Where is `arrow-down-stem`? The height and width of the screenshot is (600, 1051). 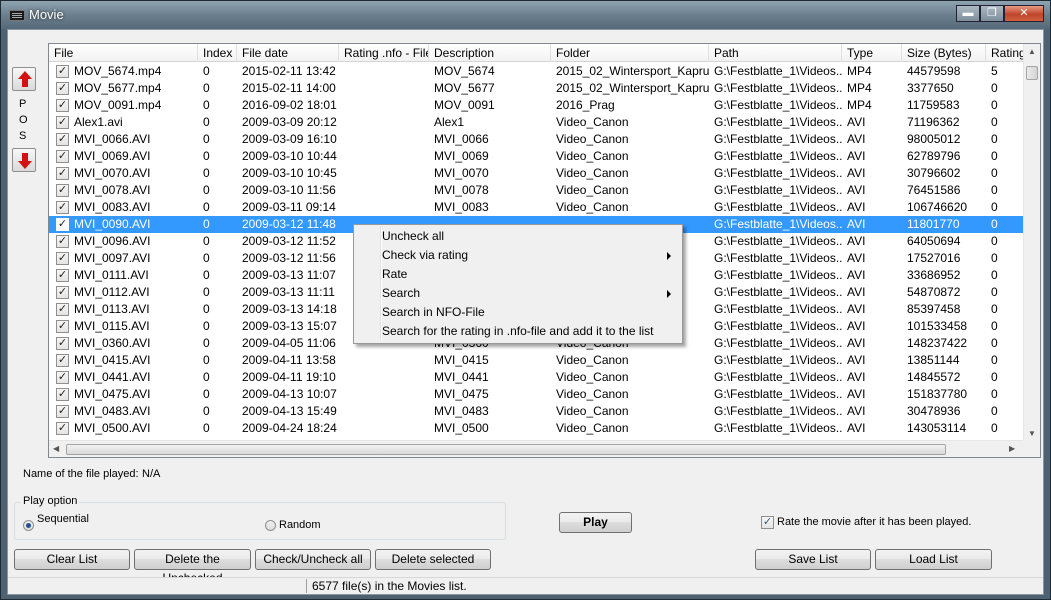
arrow-down-stem is located at coordinates (25, 157).